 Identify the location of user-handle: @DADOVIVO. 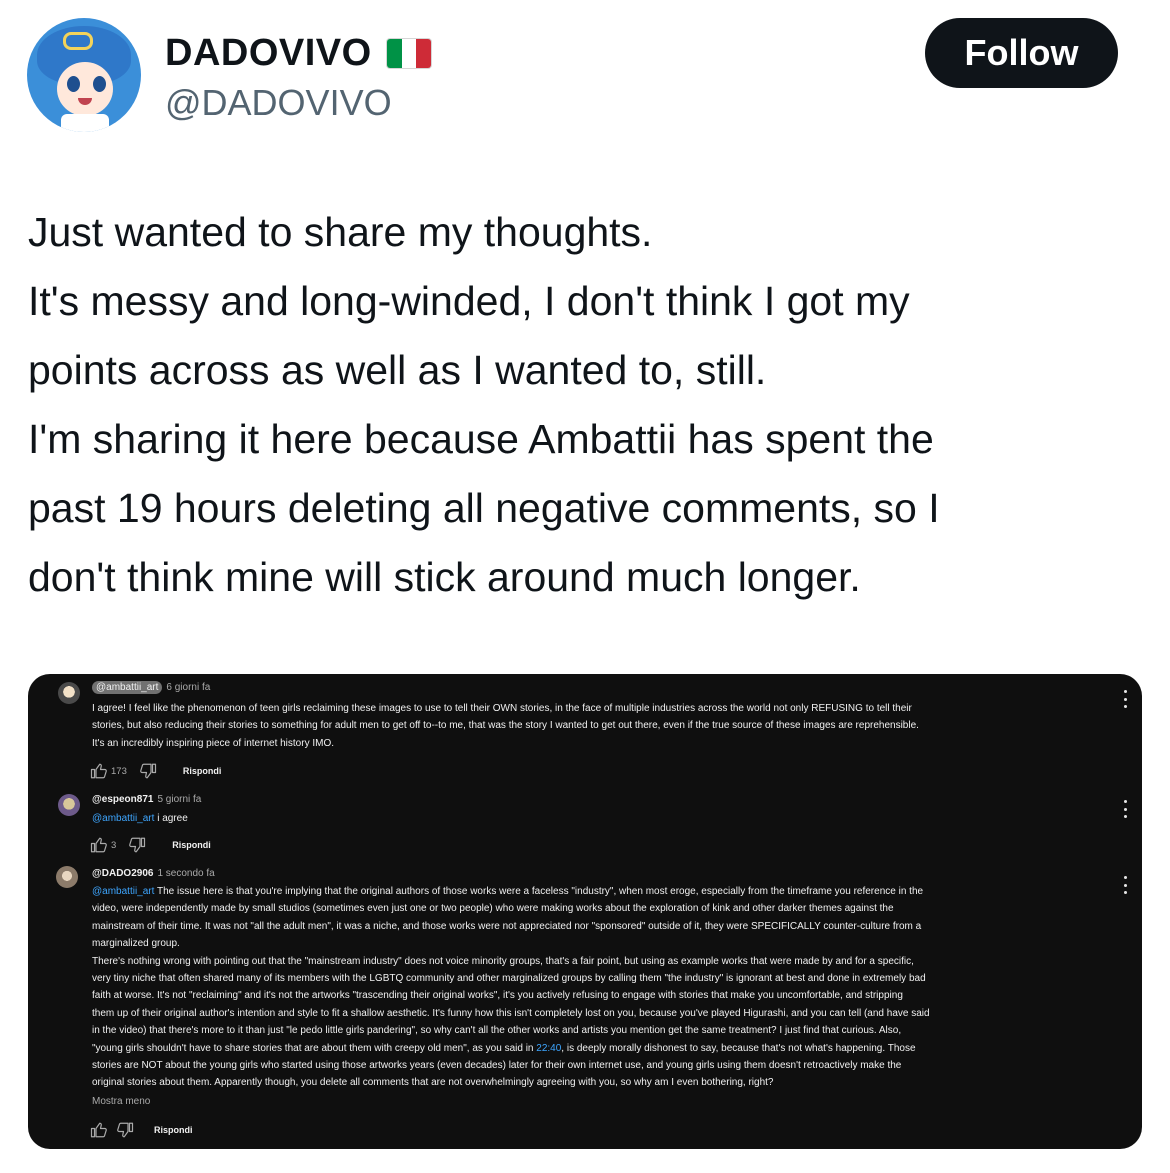
(278, 103).